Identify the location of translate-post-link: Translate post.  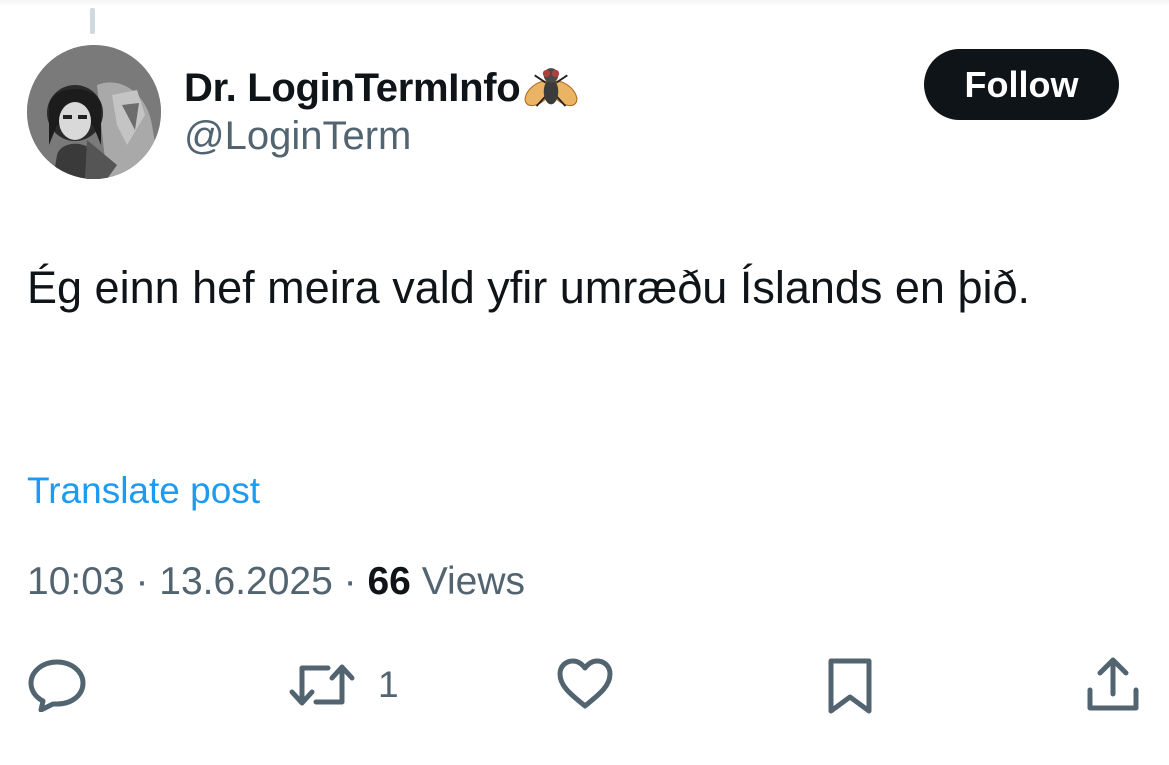
(143, 491).